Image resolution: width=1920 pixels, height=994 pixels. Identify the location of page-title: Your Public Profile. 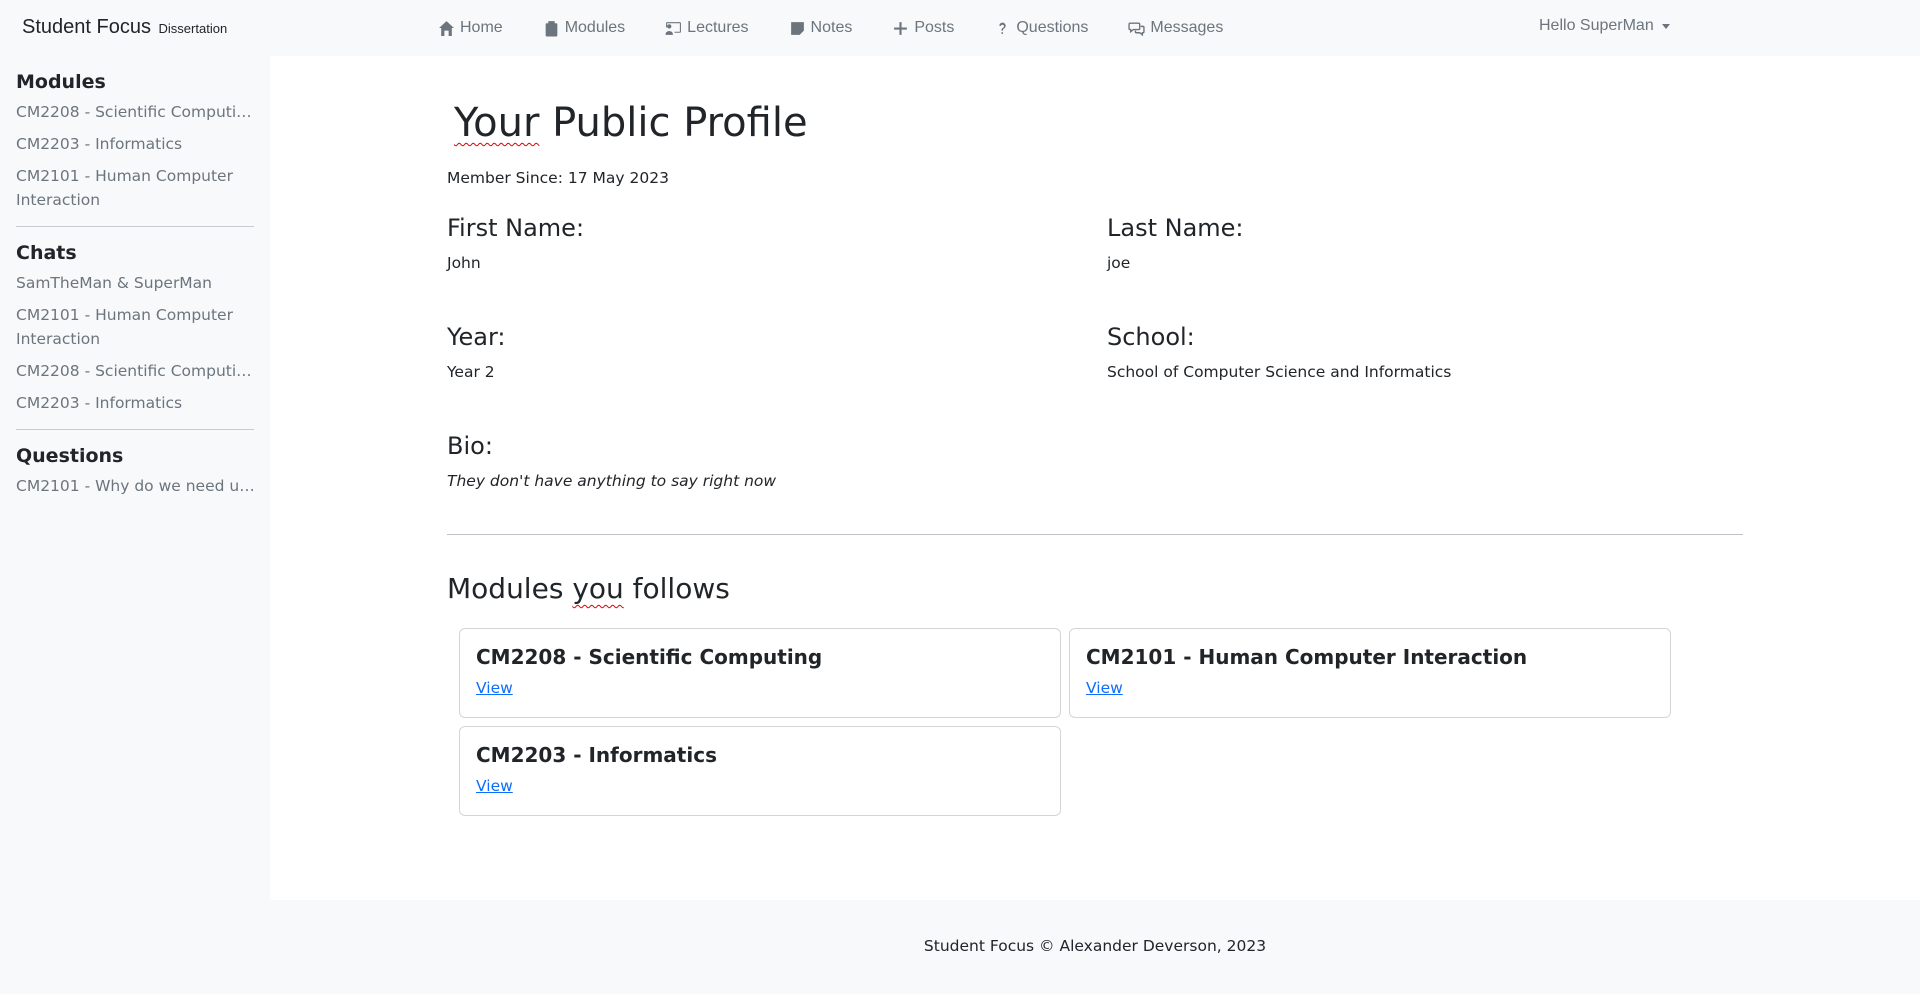
(631, 123).